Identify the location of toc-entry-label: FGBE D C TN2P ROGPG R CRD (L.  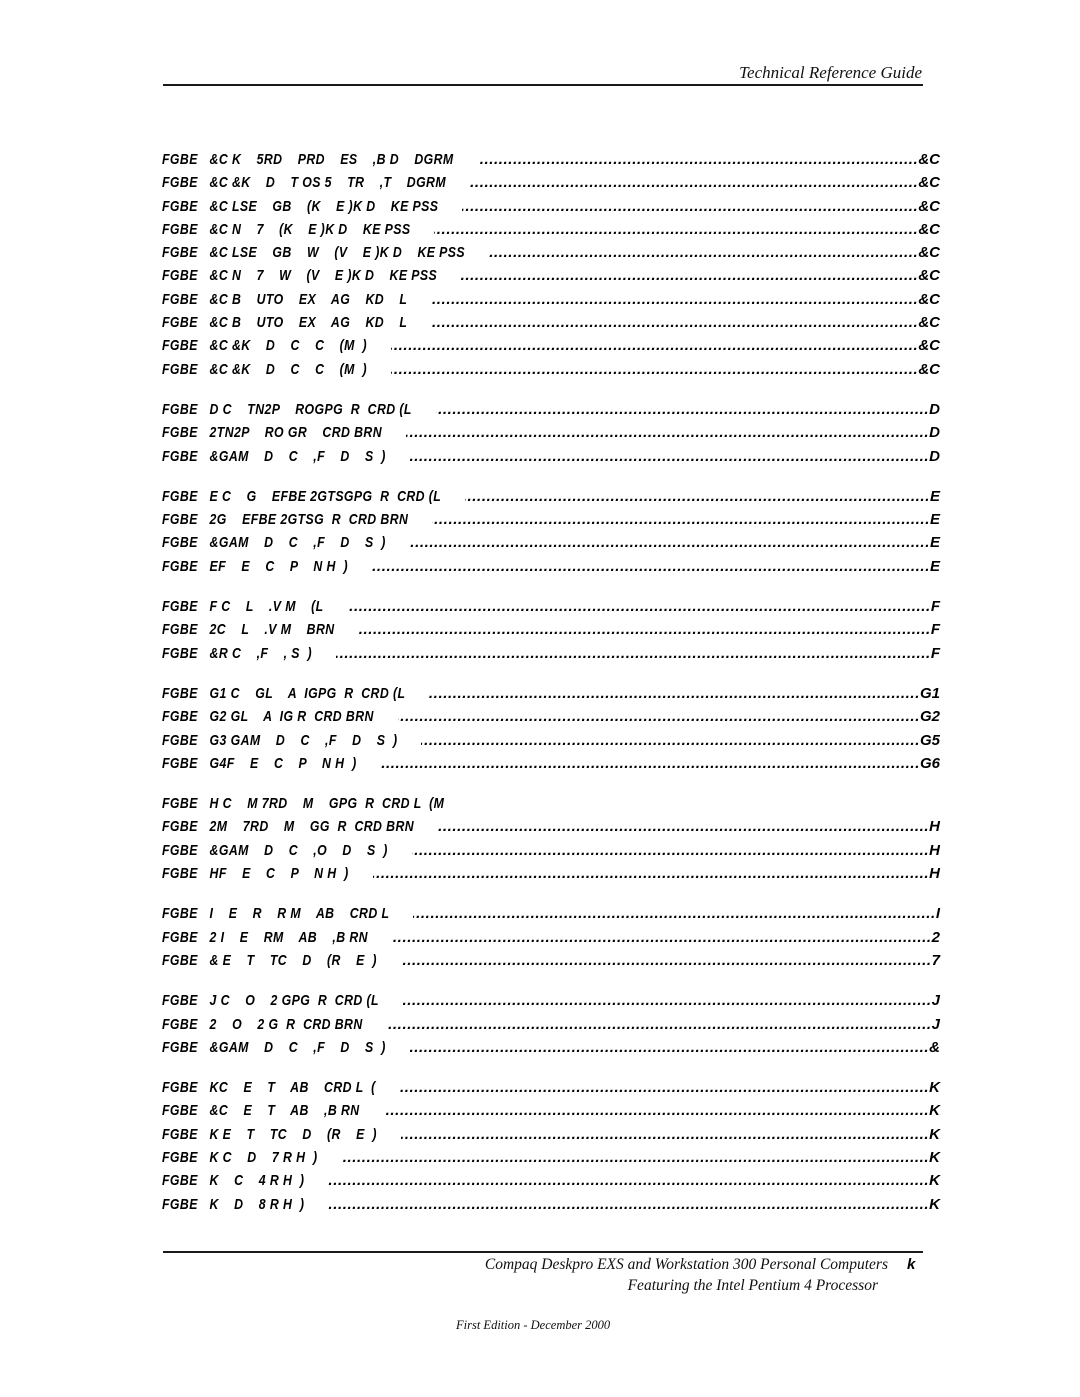
(287, 409).